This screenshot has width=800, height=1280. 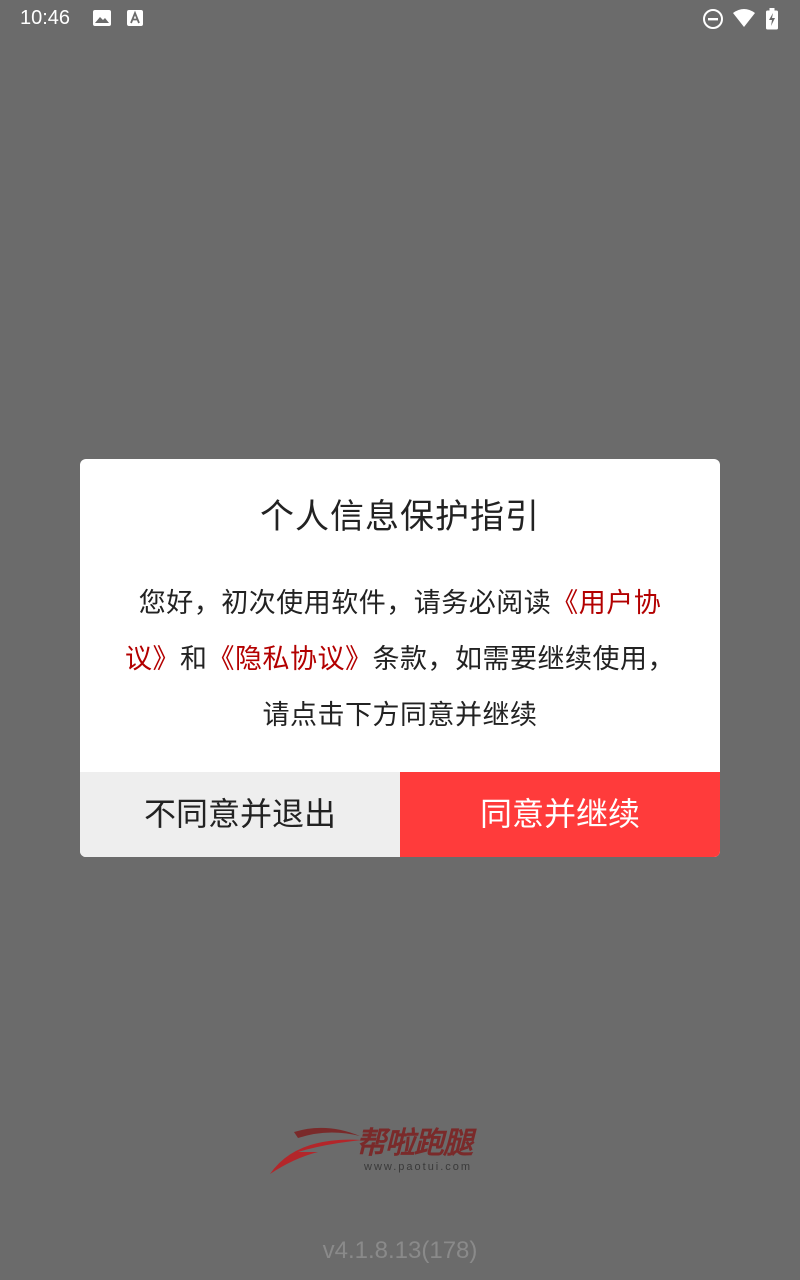 I want to click on decline-exit-button: 不同意并退出, so click(x=240, y=814).